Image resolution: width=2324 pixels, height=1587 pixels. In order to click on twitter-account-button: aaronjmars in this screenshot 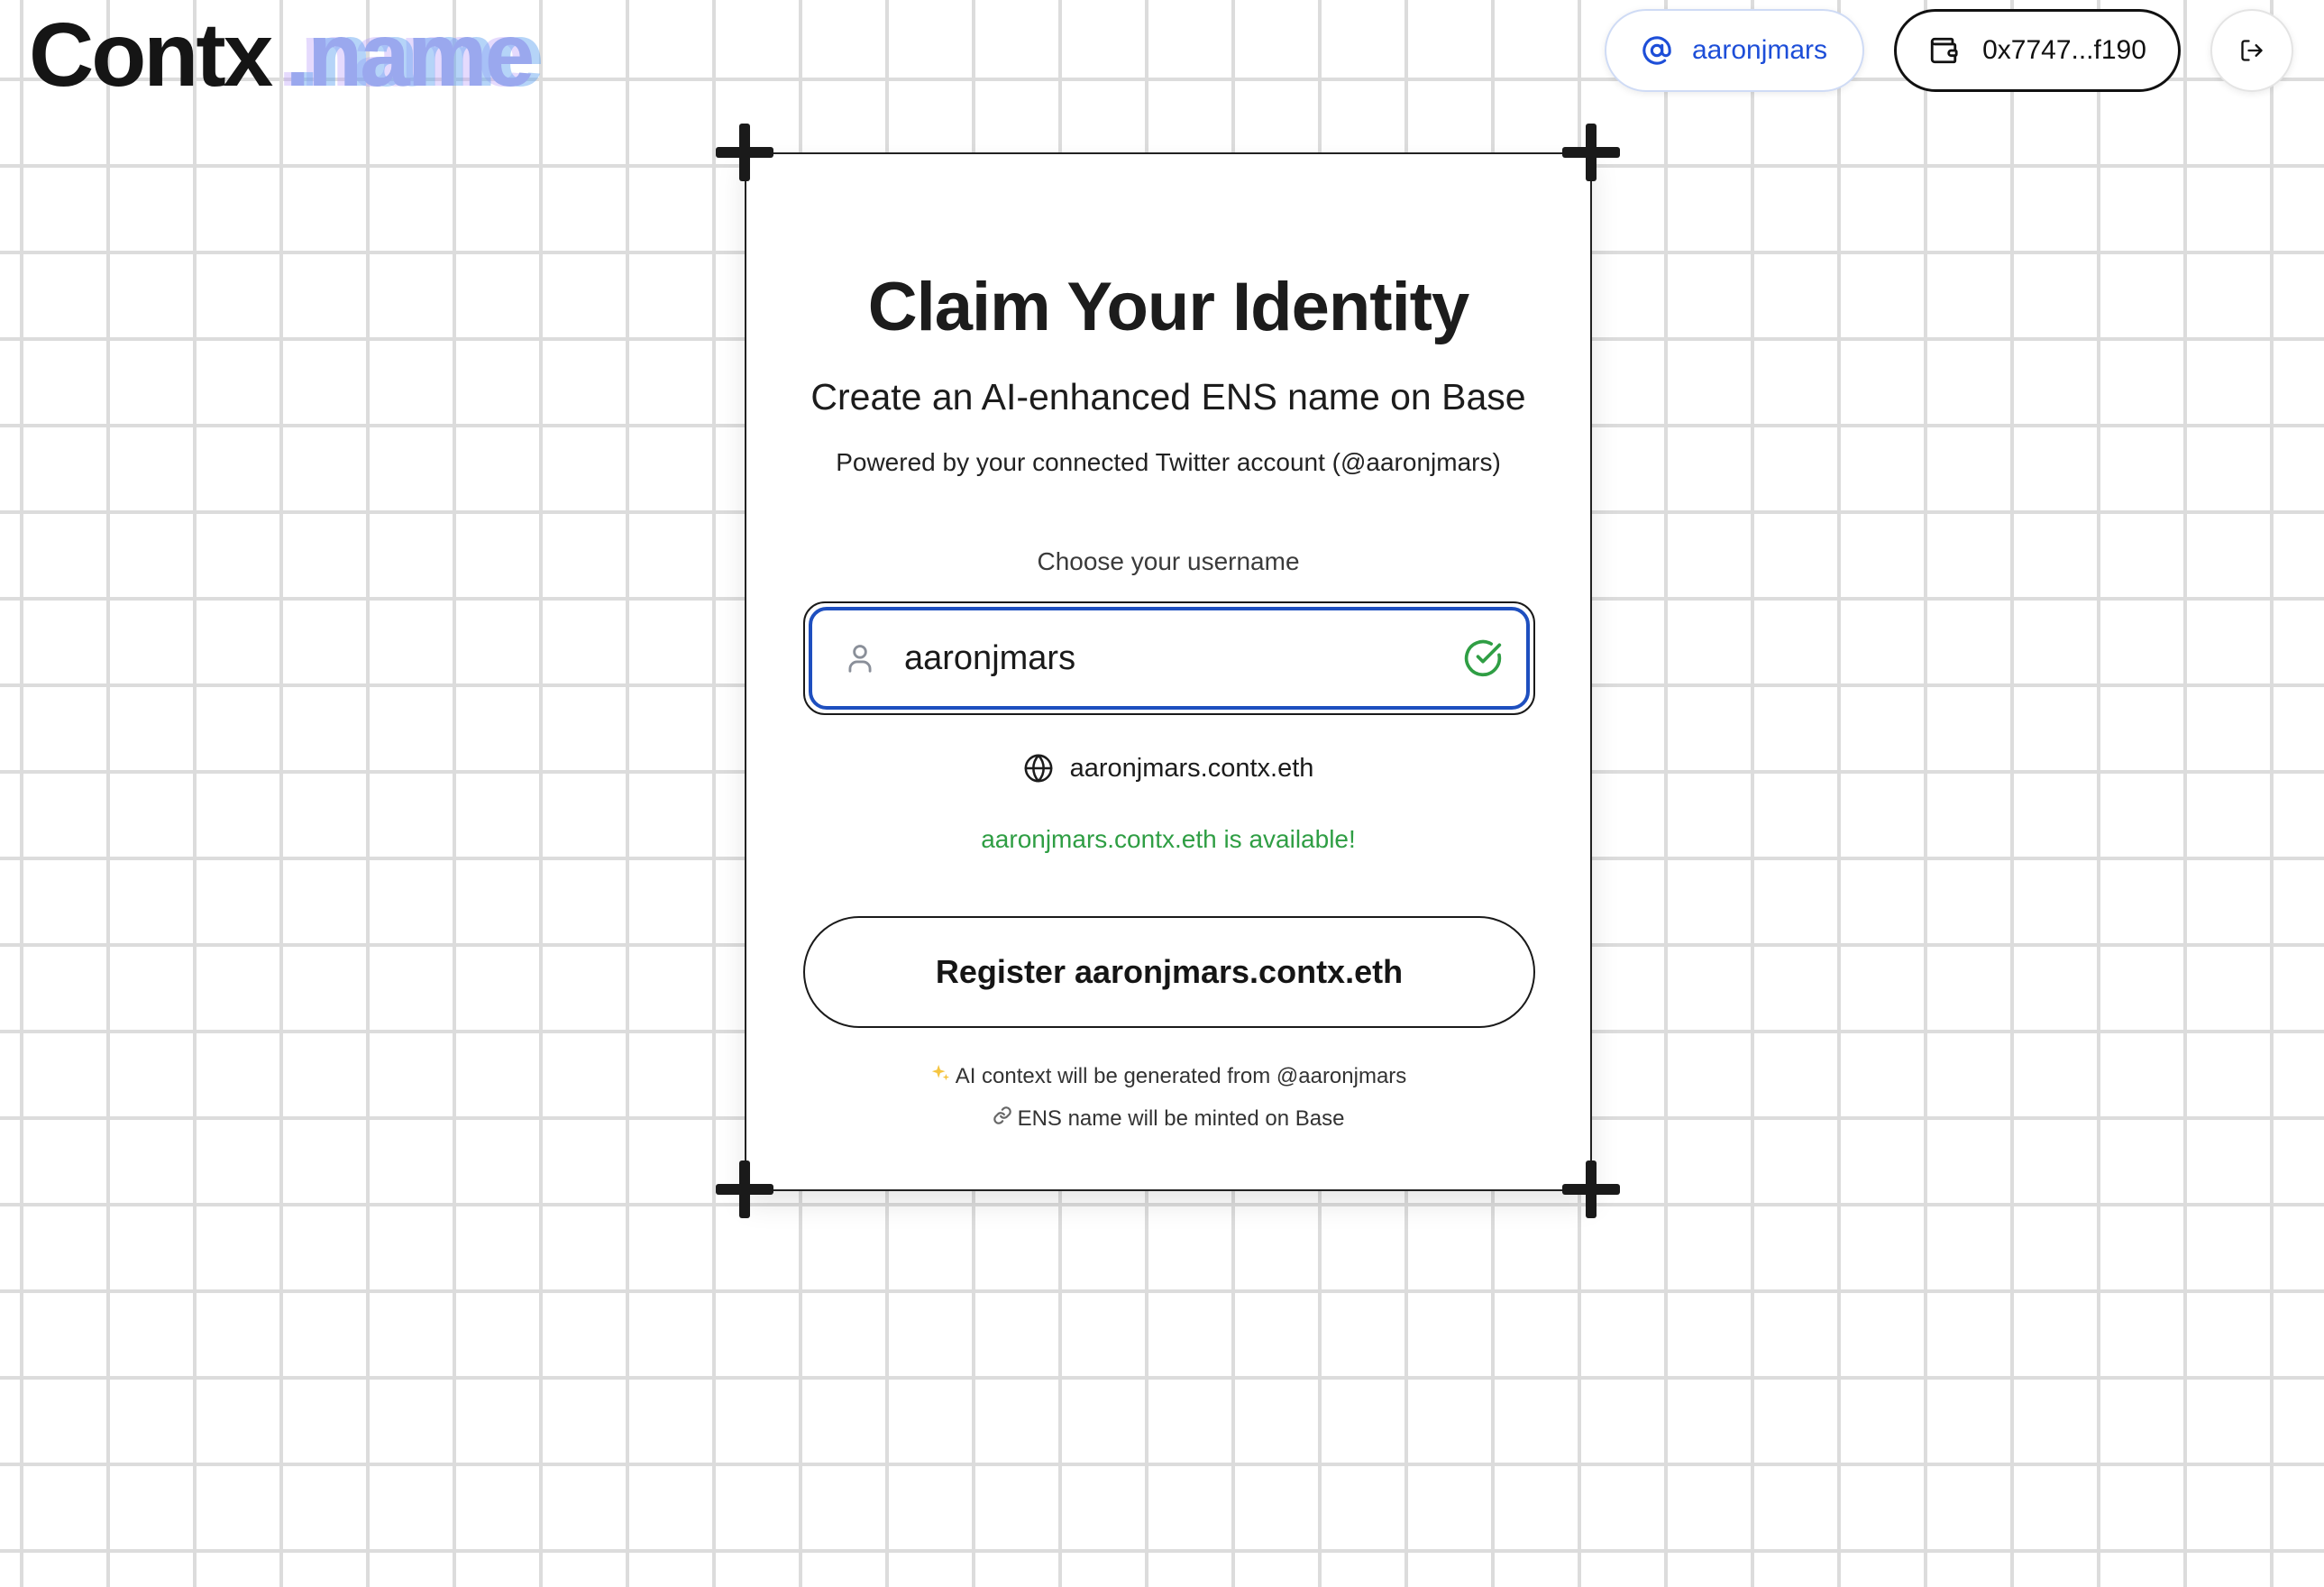, I will do `click(1734, 50)`.